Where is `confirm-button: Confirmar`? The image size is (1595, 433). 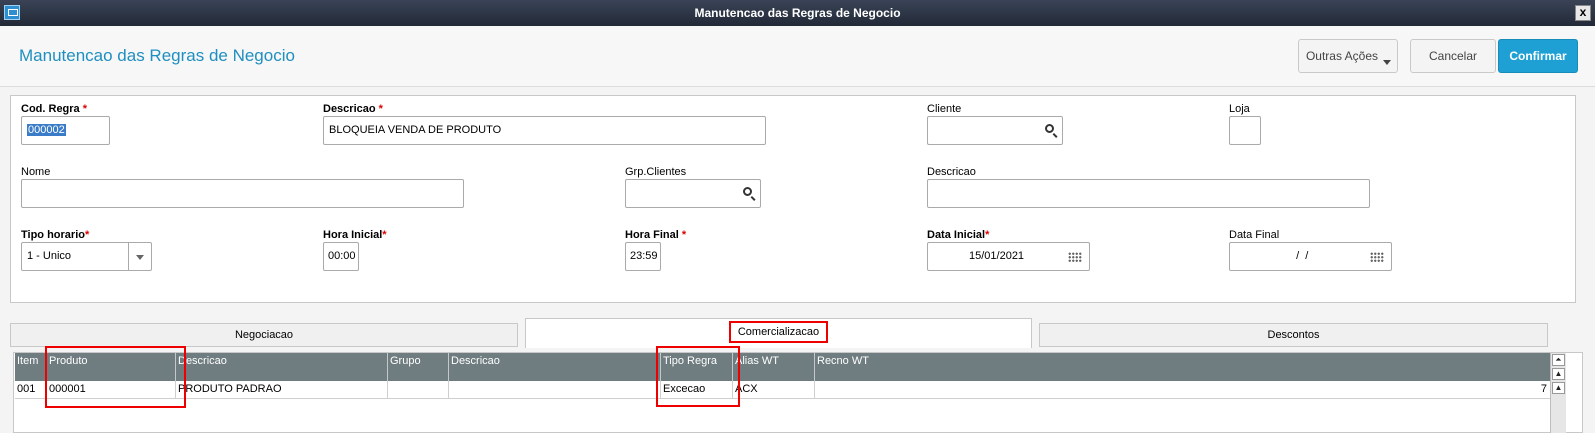 confirm-button: Confirmar is located at coordinates (1538, 56).